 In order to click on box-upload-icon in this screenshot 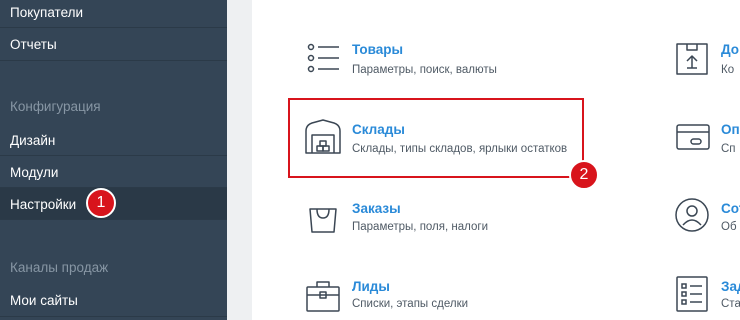, I will do `click(692, 59)`.